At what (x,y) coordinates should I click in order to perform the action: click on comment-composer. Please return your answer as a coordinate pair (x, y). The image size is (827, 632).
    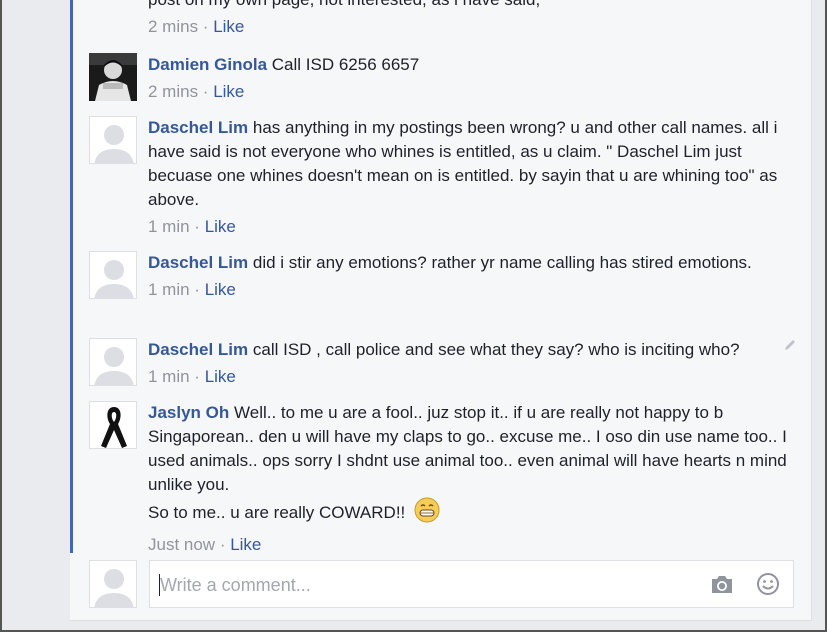
    Looking at the image, I should click on (471, 584).